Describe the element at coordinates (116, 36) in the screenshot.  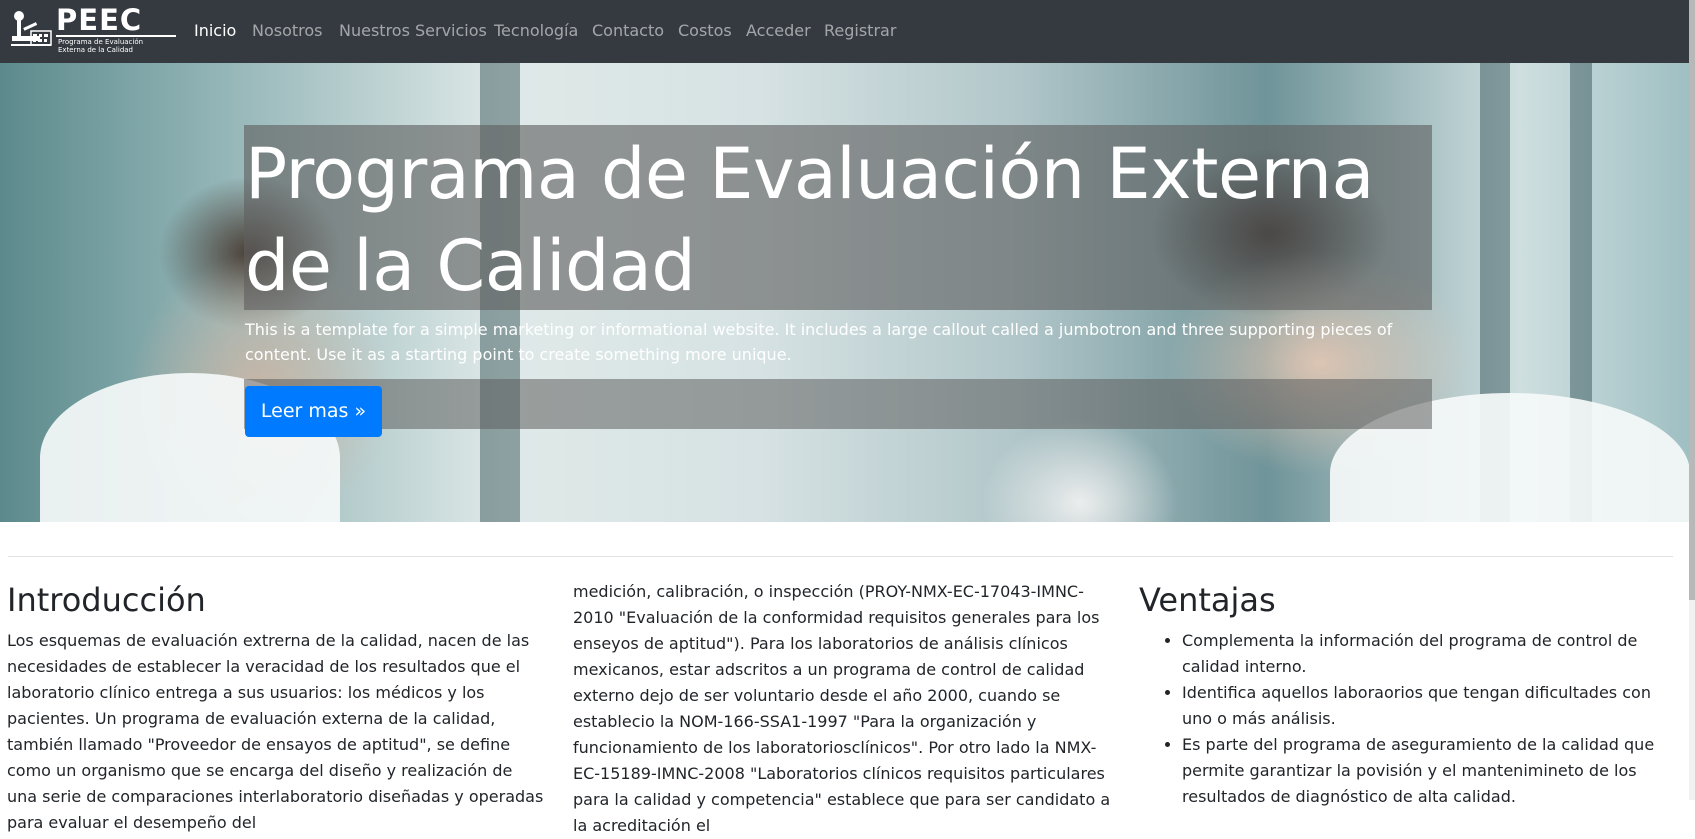
I see `brand-divider` at that location.